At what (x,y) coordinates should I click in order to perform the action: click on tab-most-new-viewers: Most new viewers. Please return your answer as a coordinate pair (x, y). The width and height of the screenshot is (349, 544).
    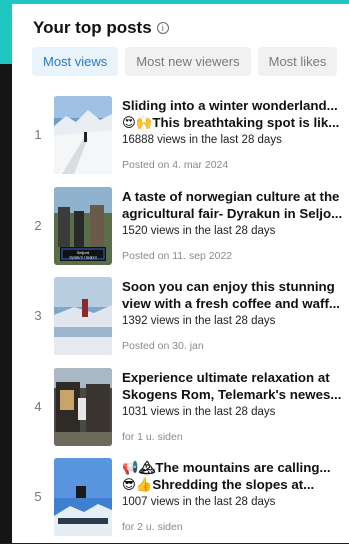
    Looking at the image, I should click on (188, 61).